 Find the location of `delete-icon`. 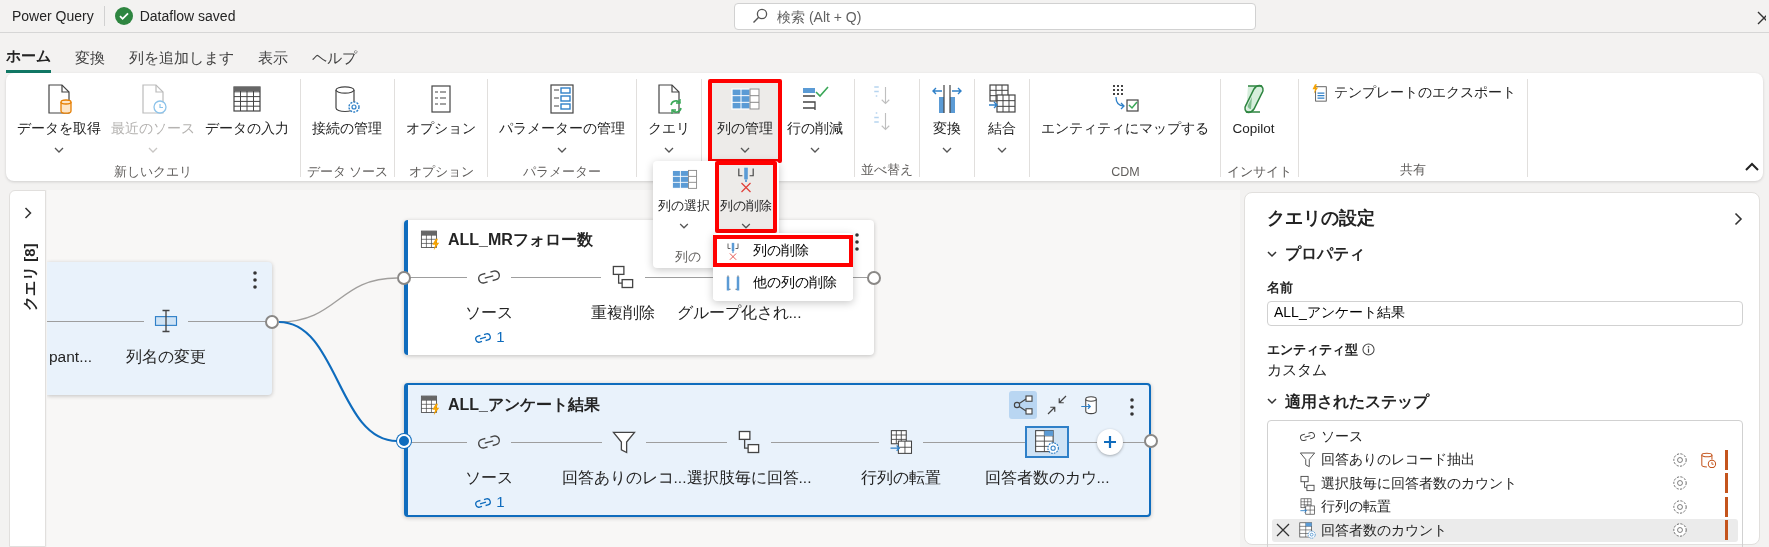

delete-icon is located at coordinates (1283, 530).